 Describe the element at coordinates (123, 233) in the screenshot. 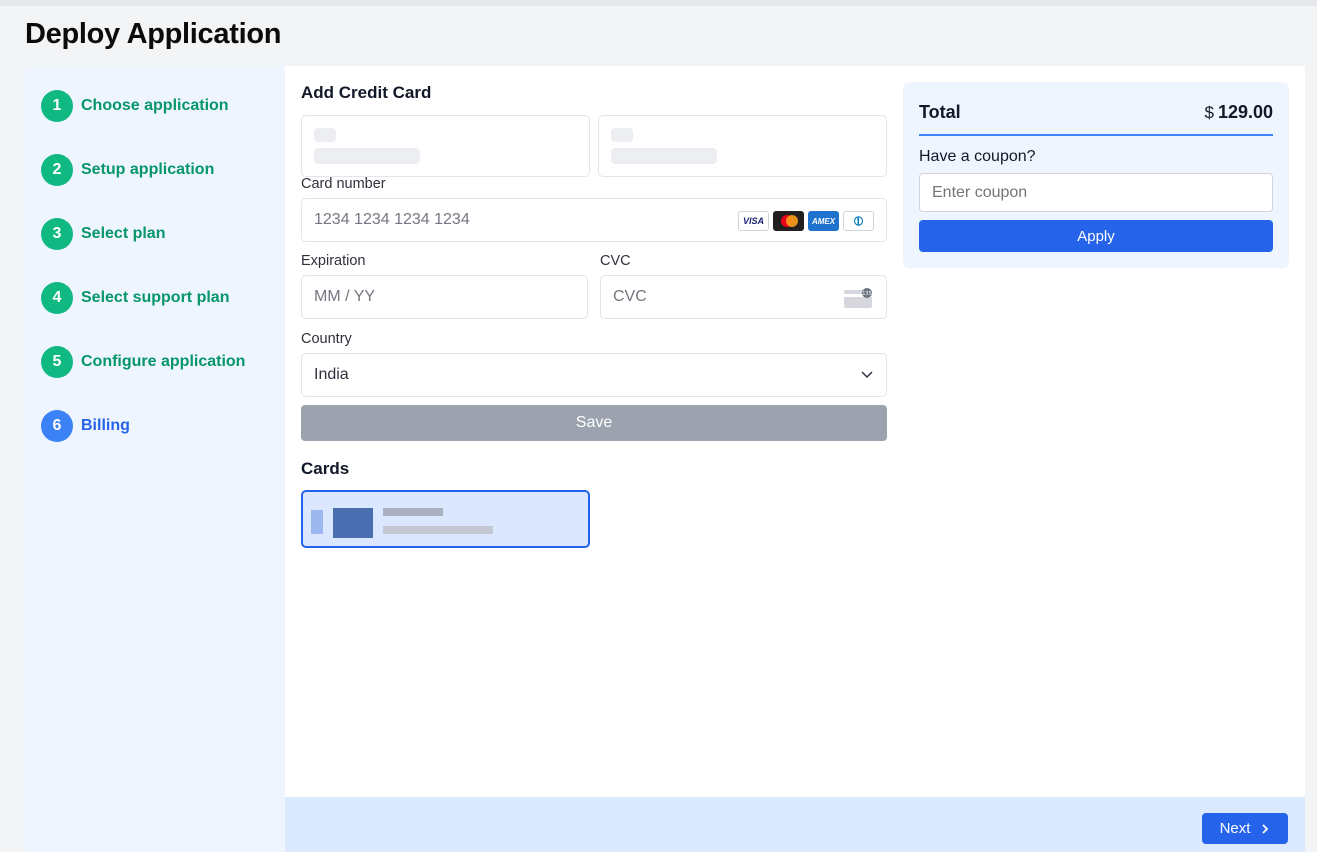

I see `step-label: Select plan` at that location.